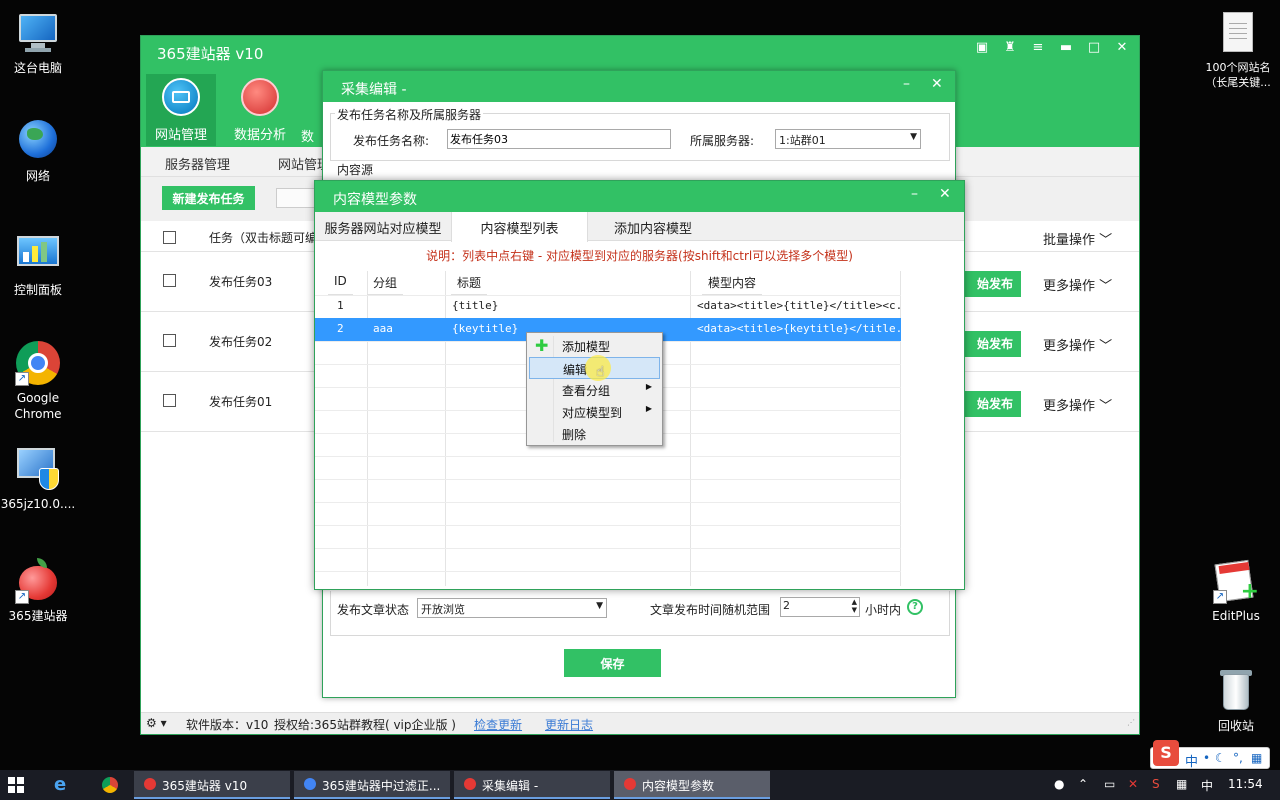 This screenshot has width=1280, height=800. I want to click on hours-label: 小时内, so click(883, 610).